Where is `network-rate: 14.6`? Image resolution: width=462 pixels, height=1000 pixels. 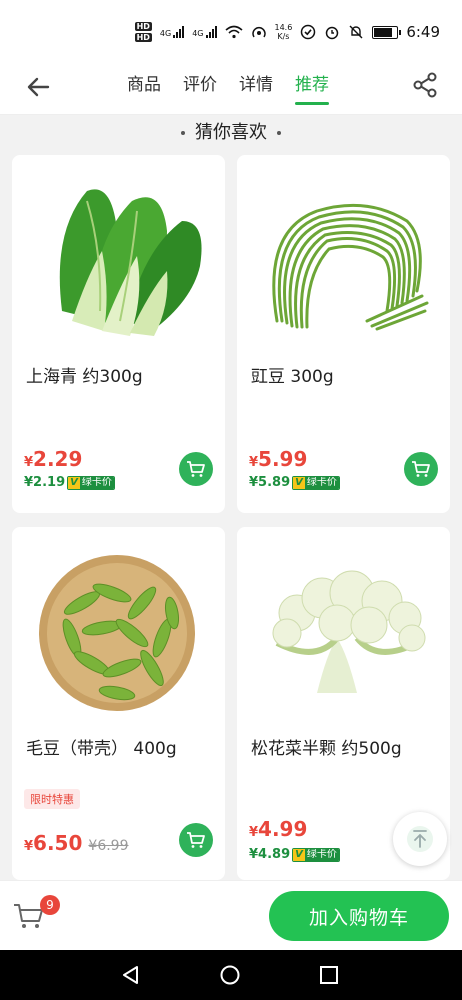 network-rate: 14.6 is located at coordinates (283, 27).